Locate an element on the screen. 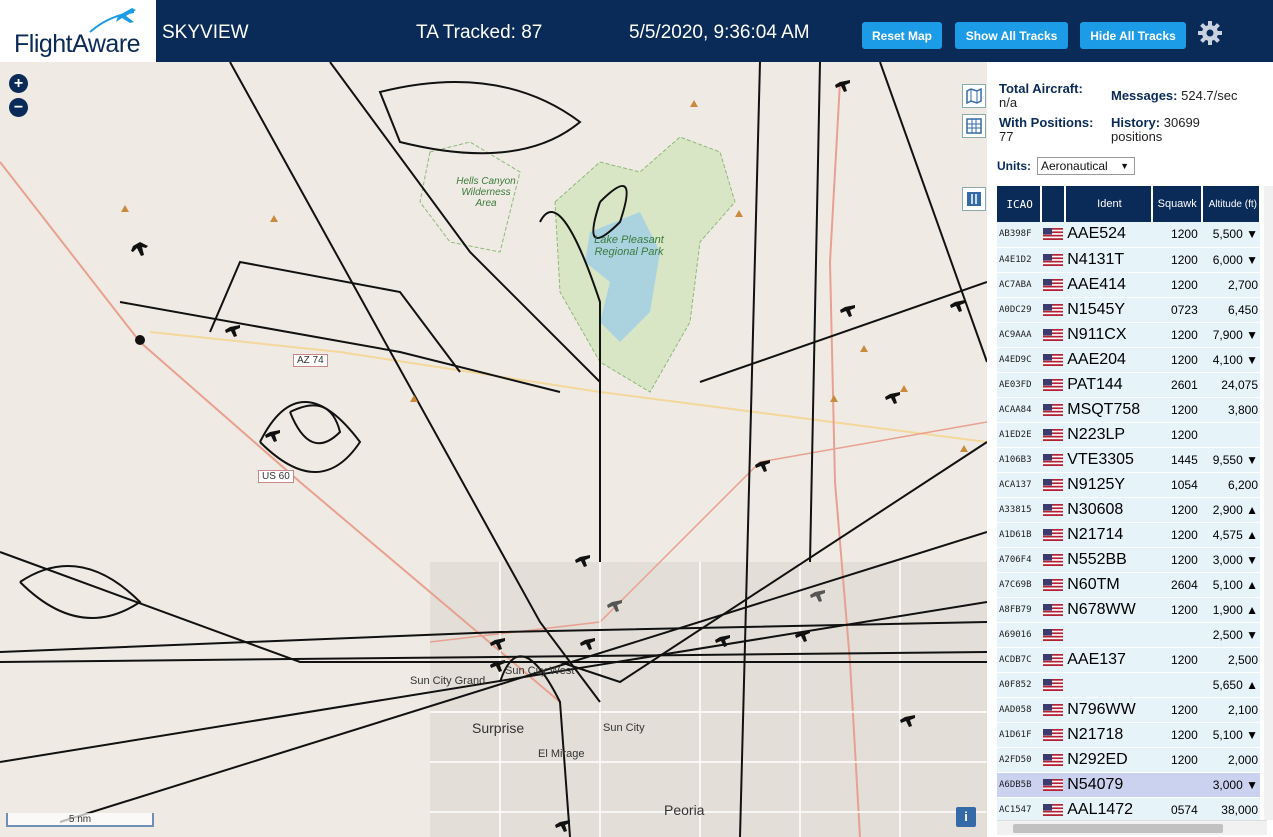  table-row: A1D61B N21714 1200 4,575 ▲ is located at coordinates (1128, 535).